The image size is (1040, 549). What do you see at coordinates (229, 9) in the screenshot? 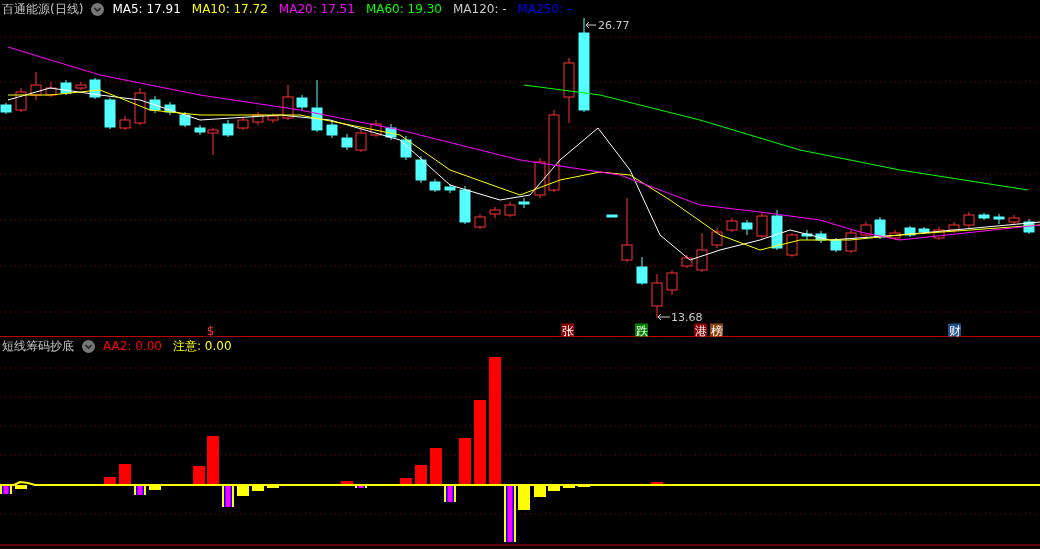
I see `indicator-value: MA10: 17.72` at bounding box center [229, 9].